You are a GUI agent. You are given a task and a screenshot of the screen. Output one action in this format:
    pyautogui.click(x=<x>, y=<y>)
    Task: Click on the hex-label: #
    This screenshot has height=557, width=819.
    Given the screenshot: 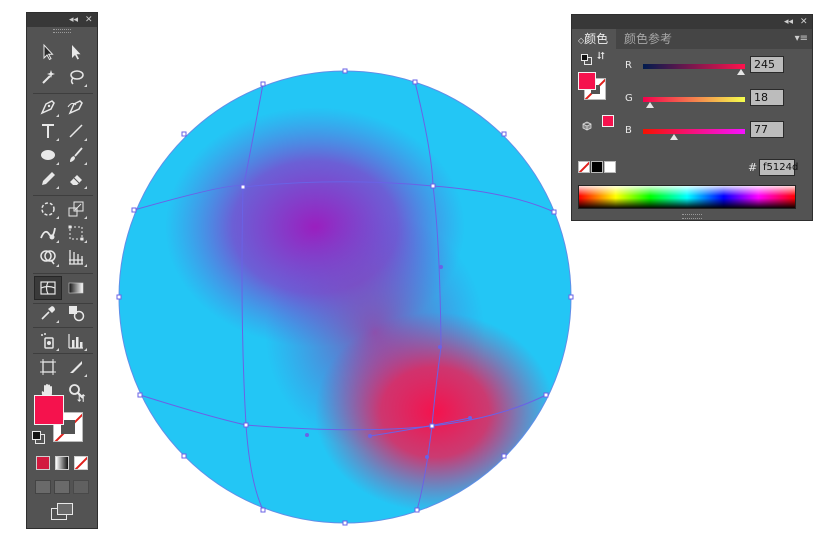 What is the action you would take?
    pyautogui.click(x=753, y=167)
    